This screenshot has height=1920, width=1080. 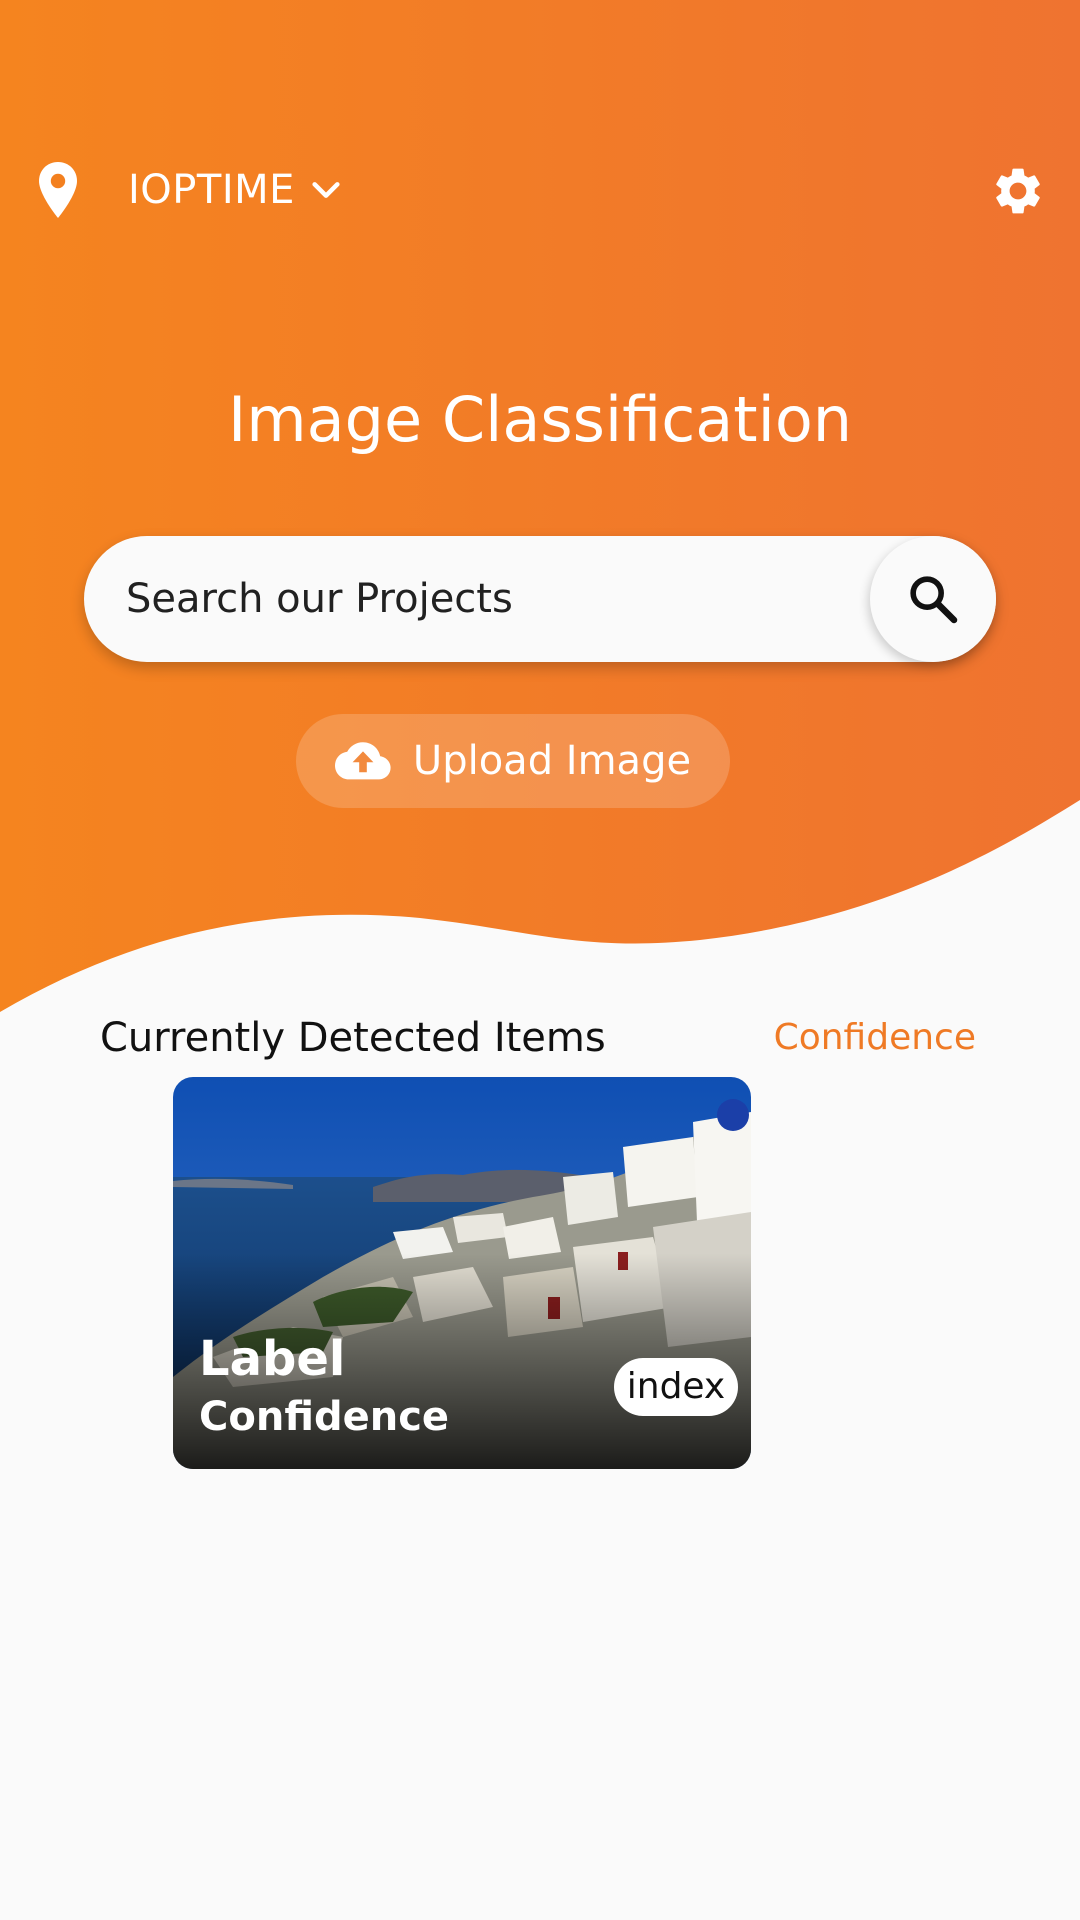 I want to click on top-bar: IOPTIME, so click(x=540, y=190).